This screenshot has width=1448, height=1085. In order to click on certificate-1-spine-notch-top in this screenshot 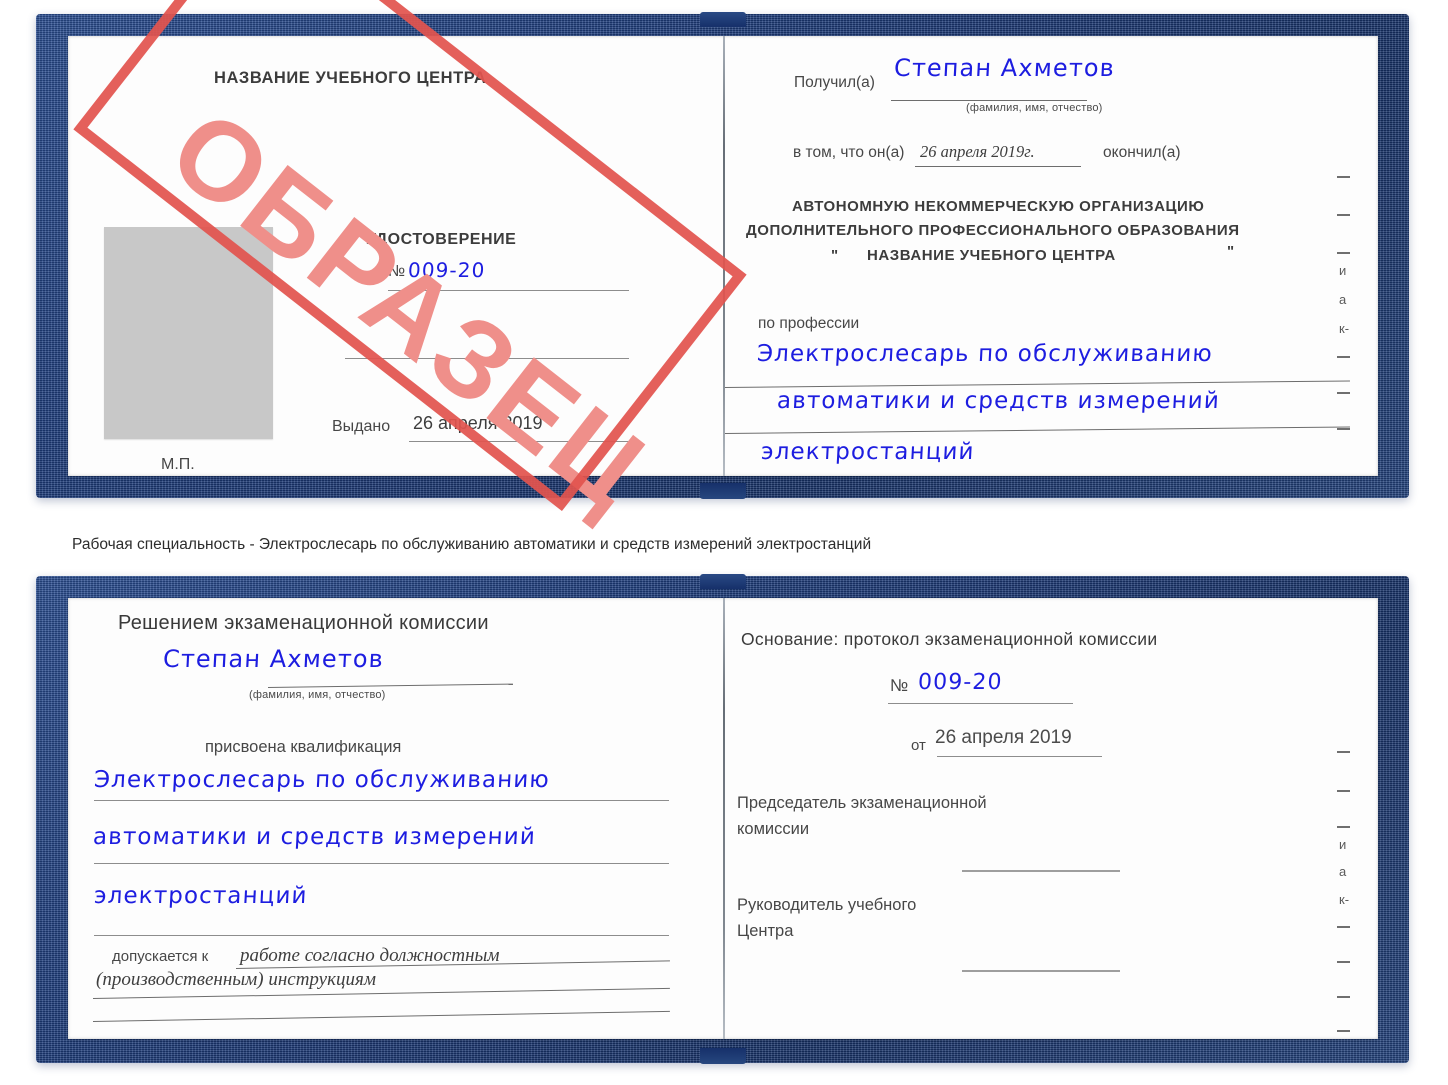, I will do `click(722, 19)`.